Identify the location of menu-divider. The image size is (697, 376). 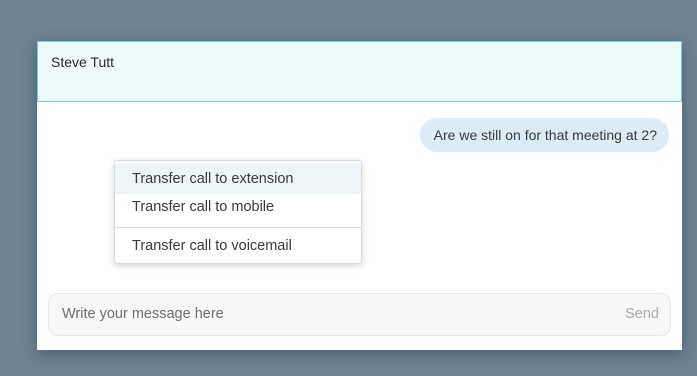
(238, 227).